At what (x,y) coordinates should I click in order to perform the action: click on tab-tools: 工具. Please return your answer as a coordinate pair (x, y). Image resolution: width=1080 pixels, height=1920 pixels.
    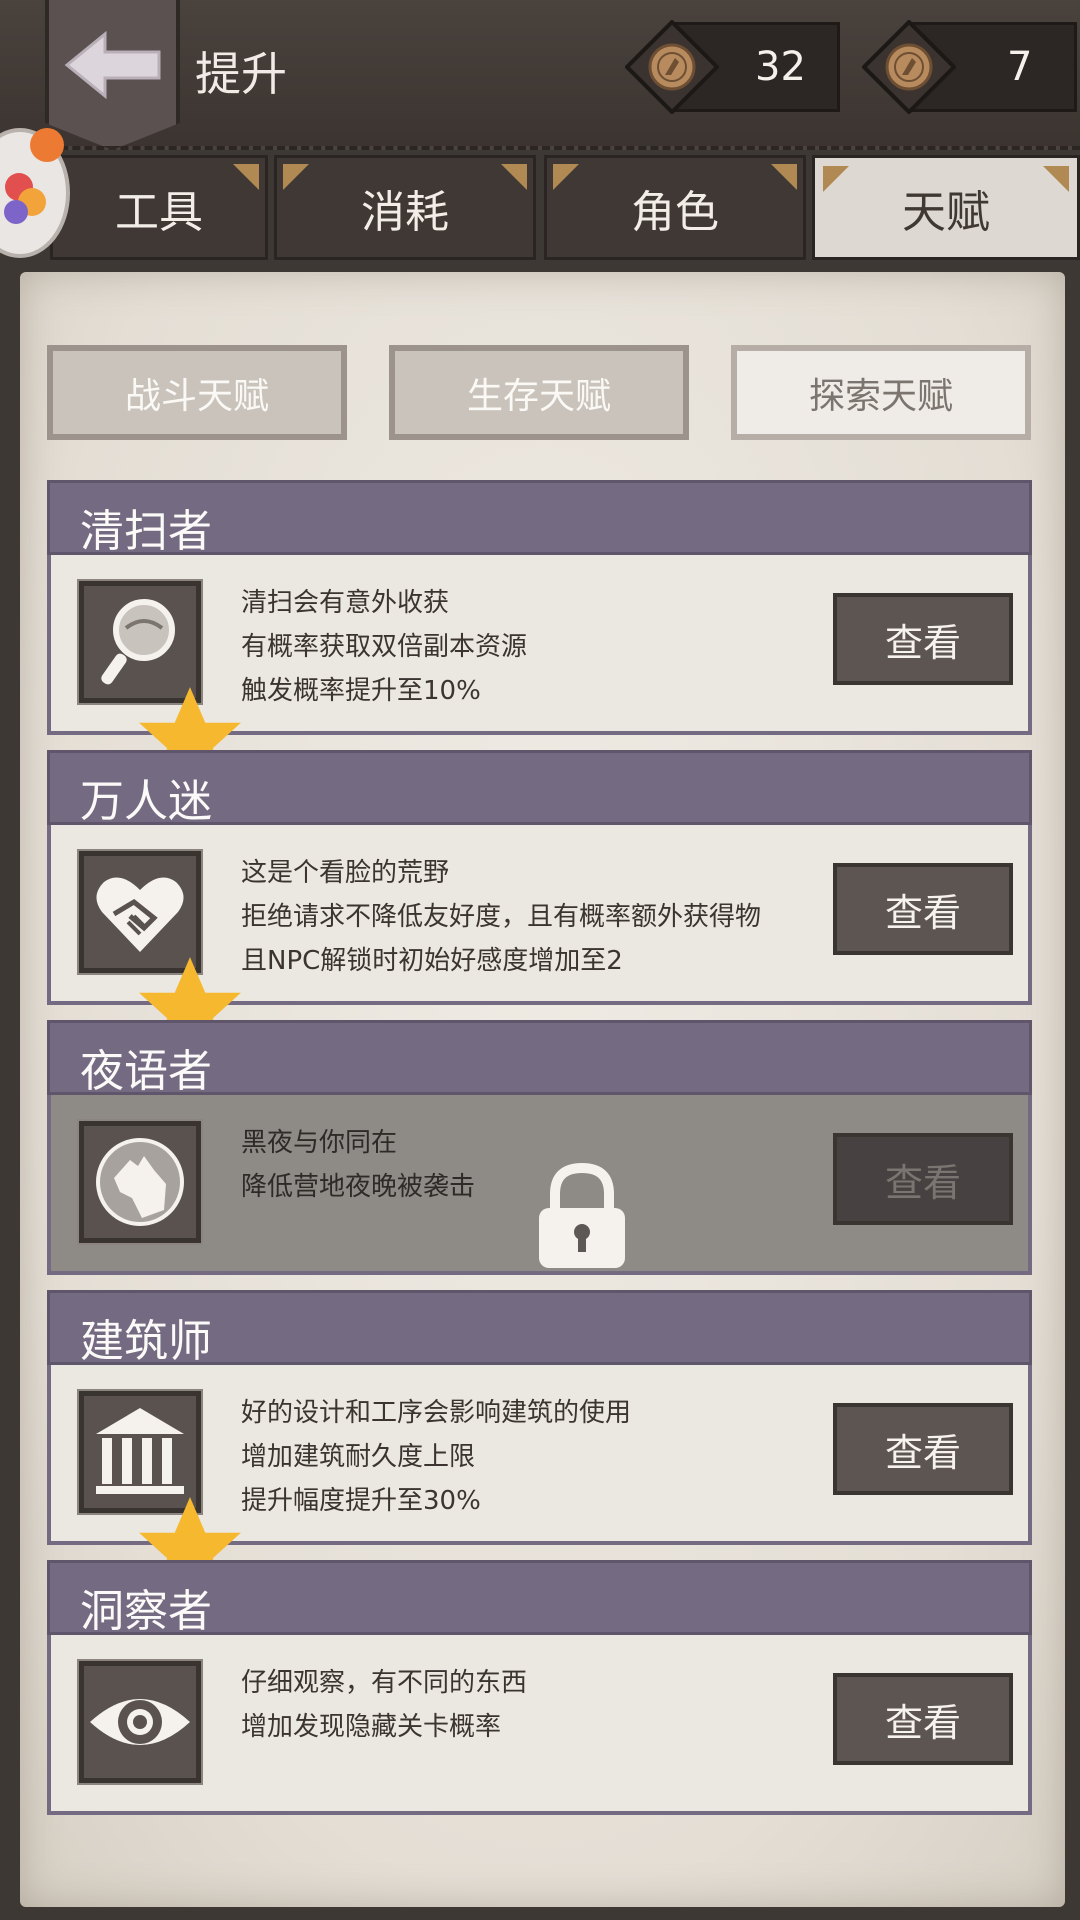
    Looking at the image, I should click on (159, 207).